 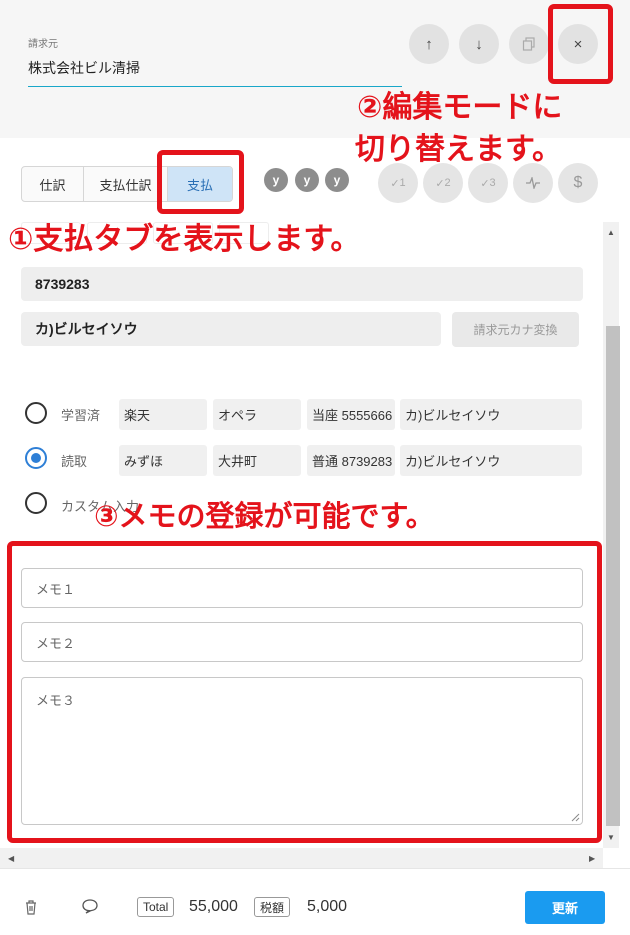 I want to click on branch-cell: 大井町, so click(x=257, y=460).